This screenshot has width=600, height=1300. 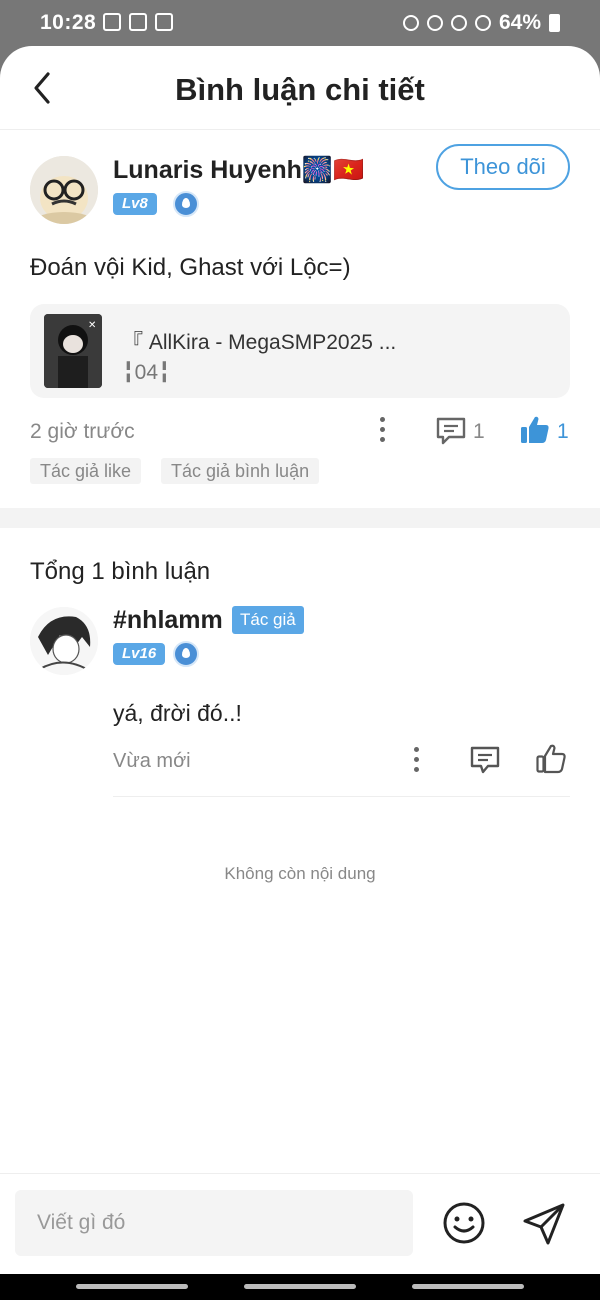 I want to click on tag-author-like: Tác giả like, so click(x=86, y=471).